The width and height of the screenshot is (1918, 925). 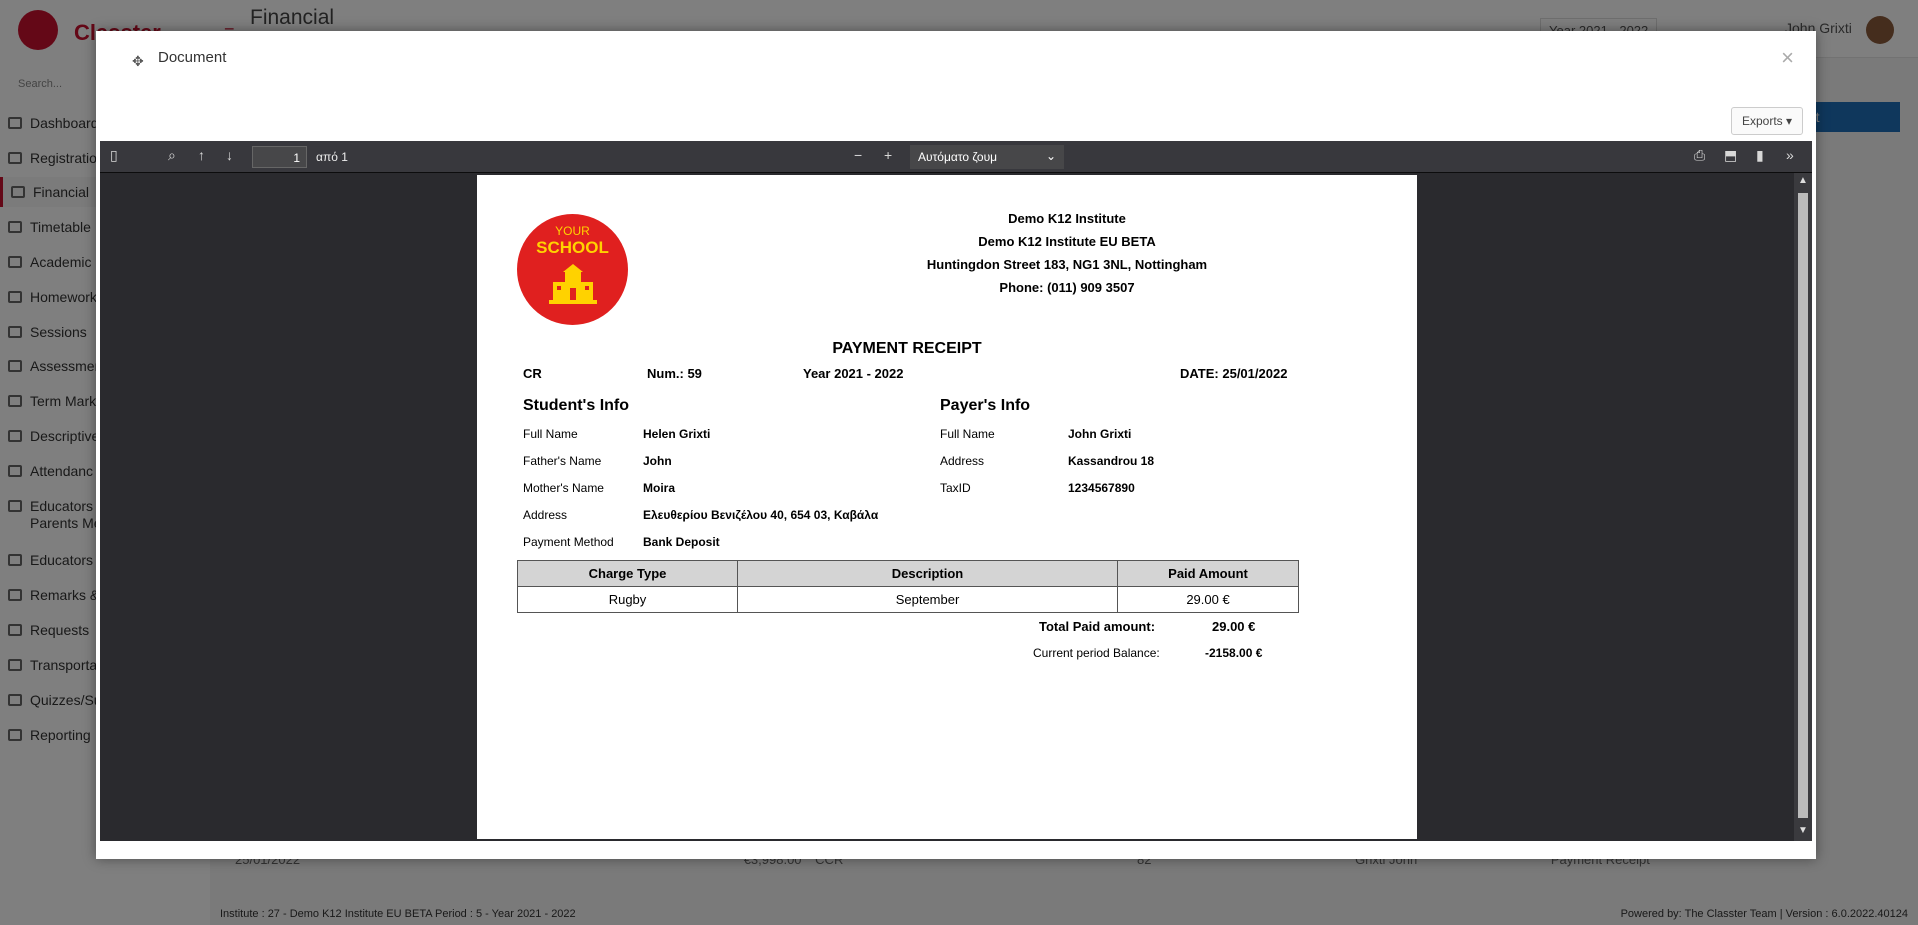 What do you see at coordinates (1760, 155) in the screenshot?
I see `bookmark-icon: ▮` at bounding box center [1760, 155].